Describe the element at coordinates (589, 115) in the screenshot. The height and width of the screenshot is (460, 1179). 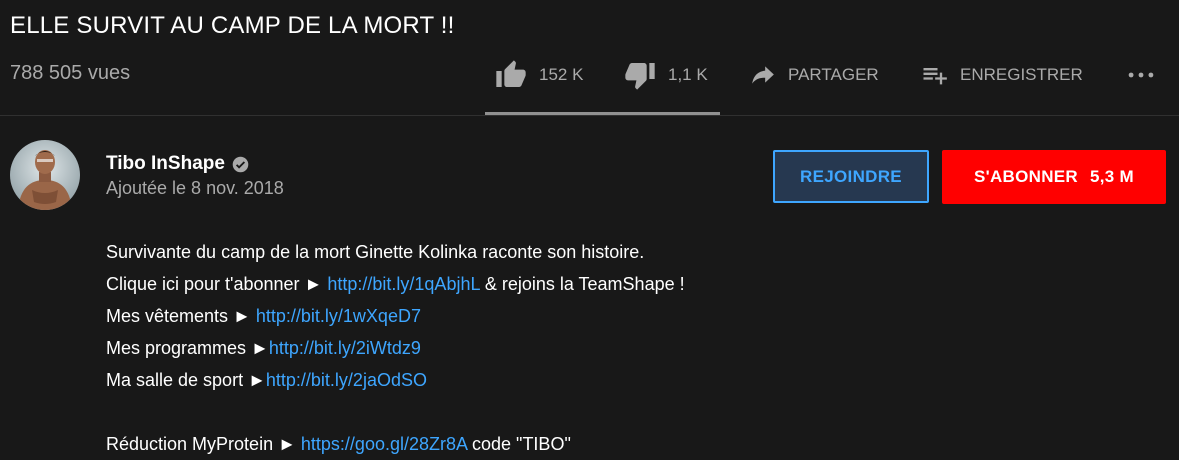
I see `divider` at that location.